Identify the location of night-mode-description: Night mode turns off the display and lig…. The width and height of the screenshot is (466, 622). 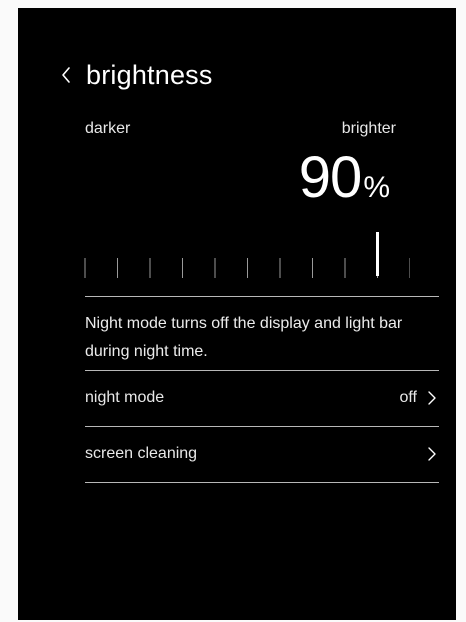
(244, 337).